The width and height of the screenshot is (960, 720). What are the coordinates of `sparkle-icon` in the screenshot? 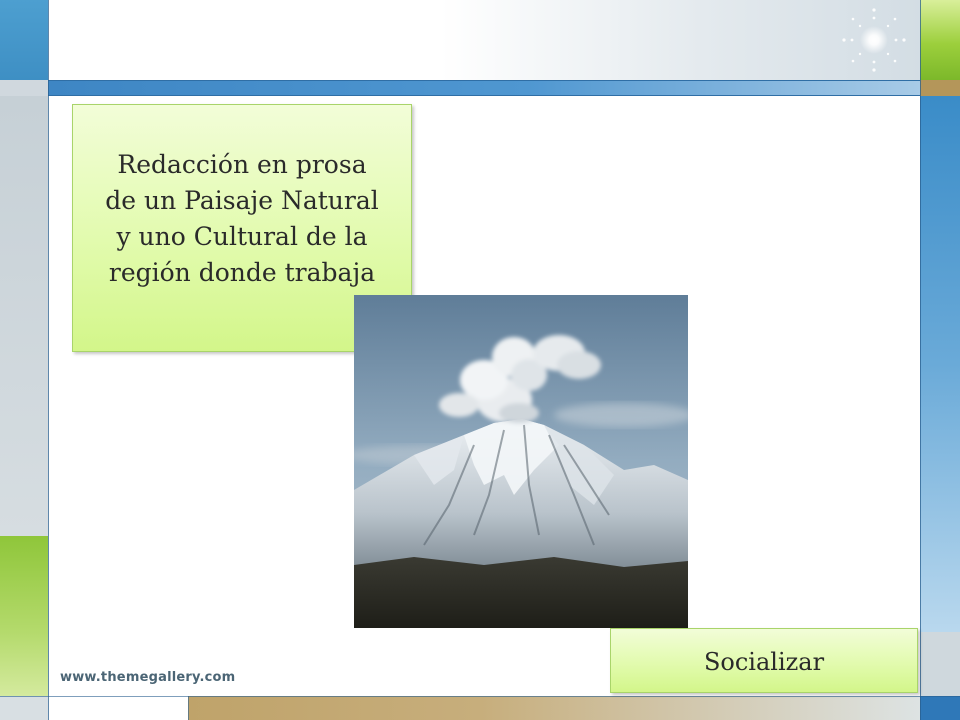 It's located at (874, 40).